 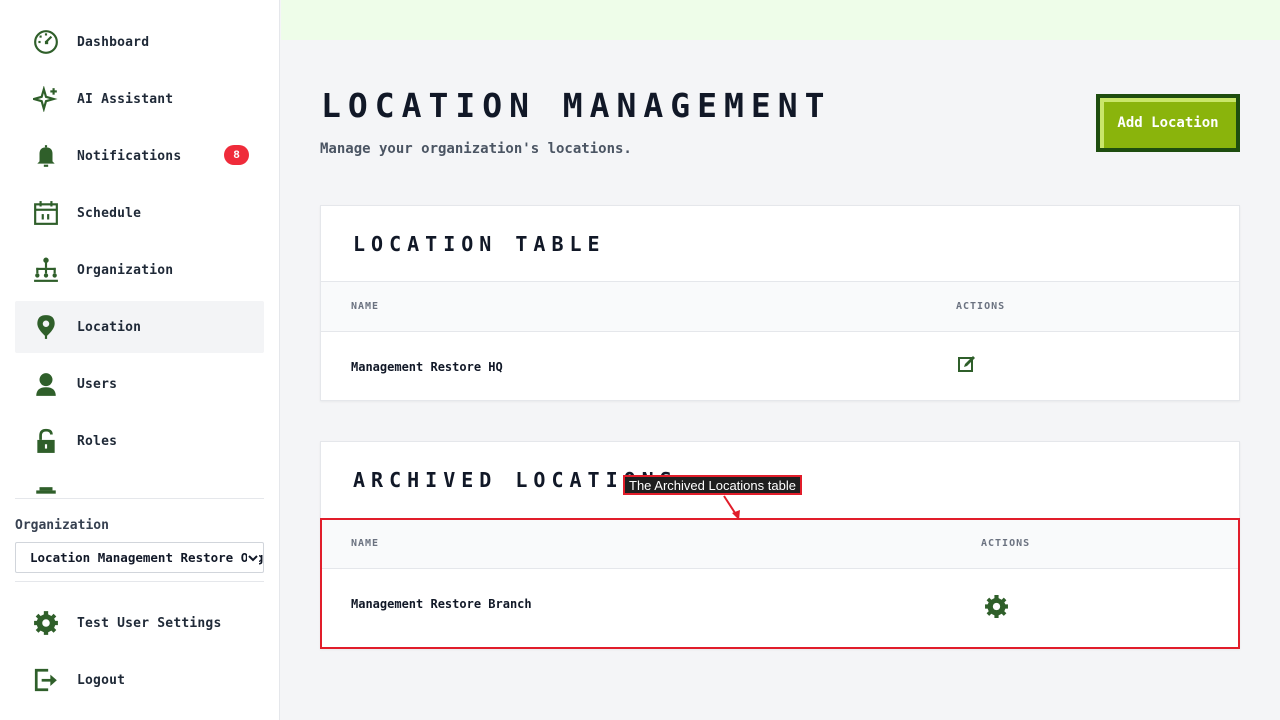 I want to click on logout-icon, so click(x=46, y=680).